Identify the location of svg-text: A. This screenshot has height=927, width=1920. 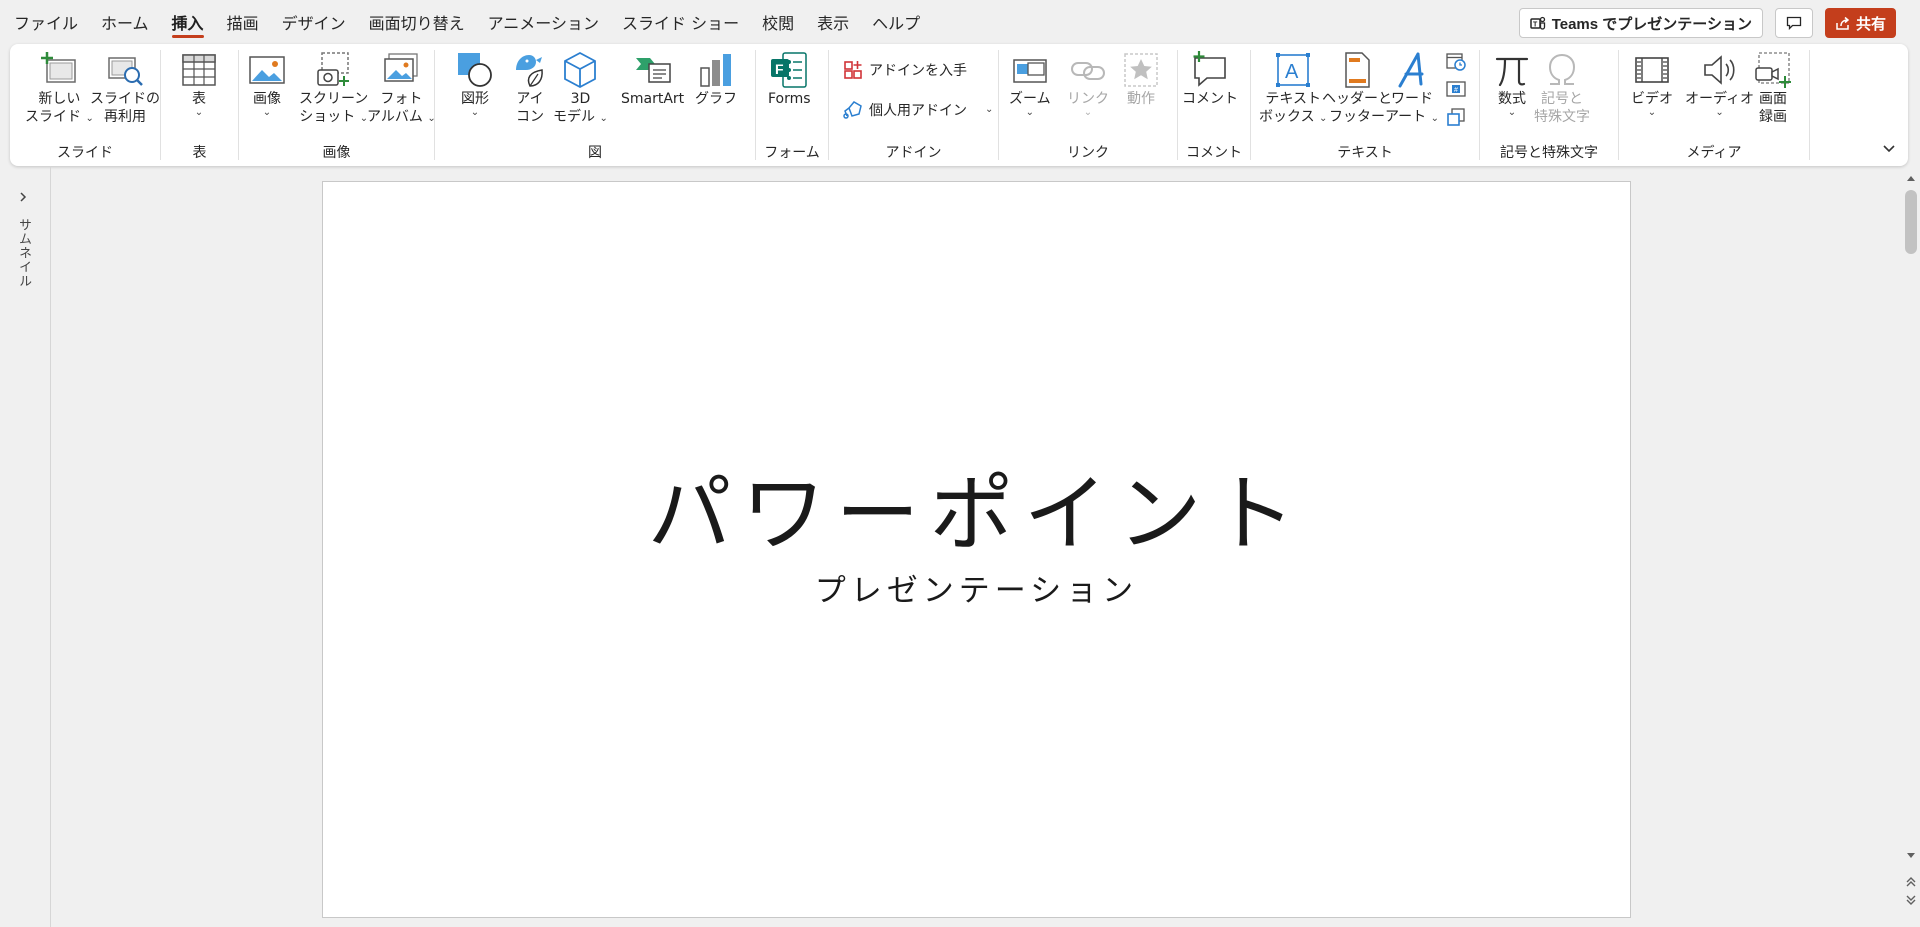
(1292, 72).